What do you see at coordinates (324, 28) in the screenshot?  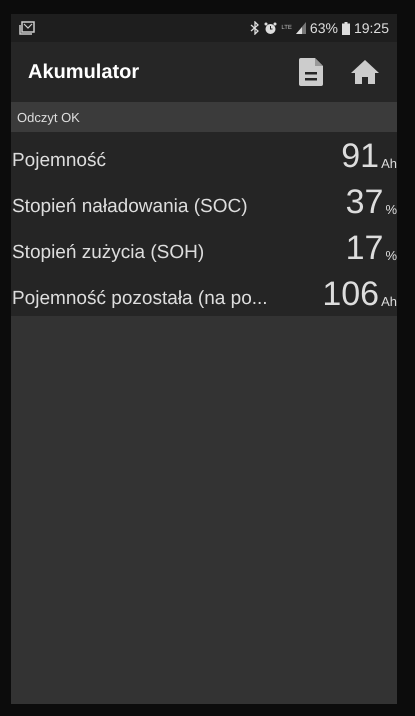 I see `battery-percent: 63%` at bounding box center [324, 28].